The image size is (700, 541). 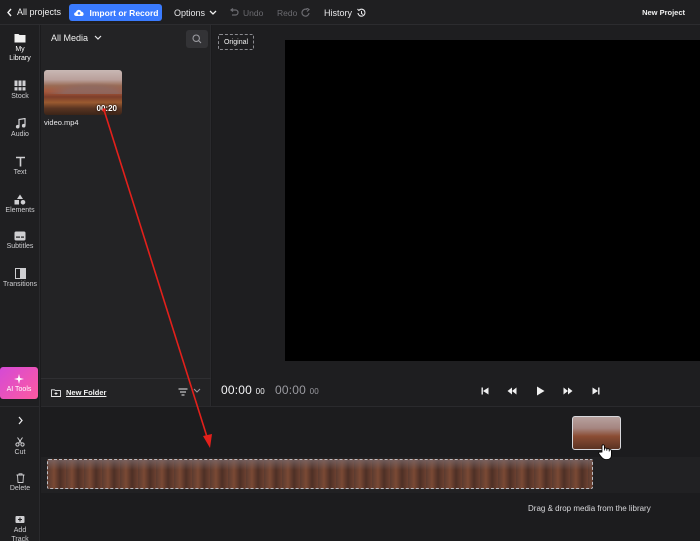 I want to click on project-name: New Project, so click(x=663, y=12).